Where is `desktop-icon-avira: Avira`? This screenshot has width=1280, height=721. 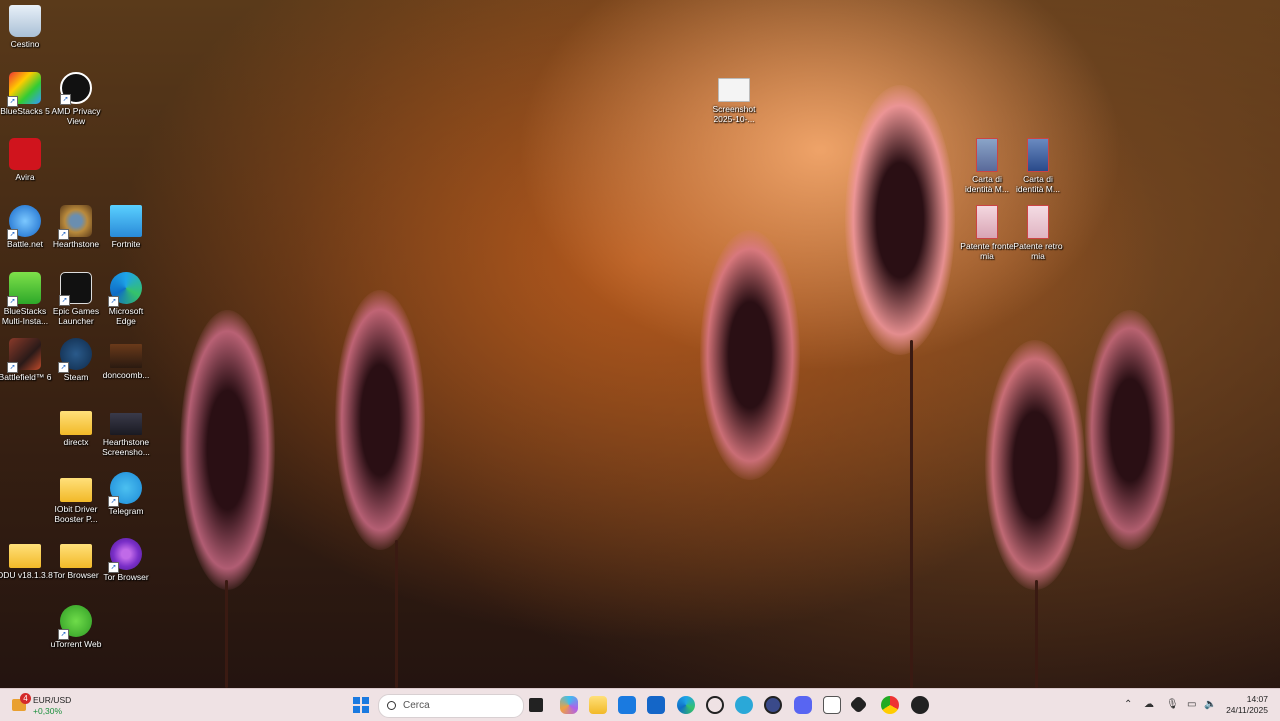 desktop-icon-avira: Avira is located at coordinates (26, 160).